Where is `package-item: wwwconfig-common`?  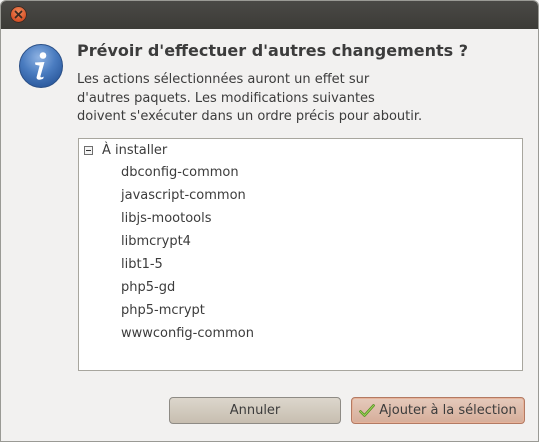 package-item: wwwconfig-common is located at coordinates (187, 333).